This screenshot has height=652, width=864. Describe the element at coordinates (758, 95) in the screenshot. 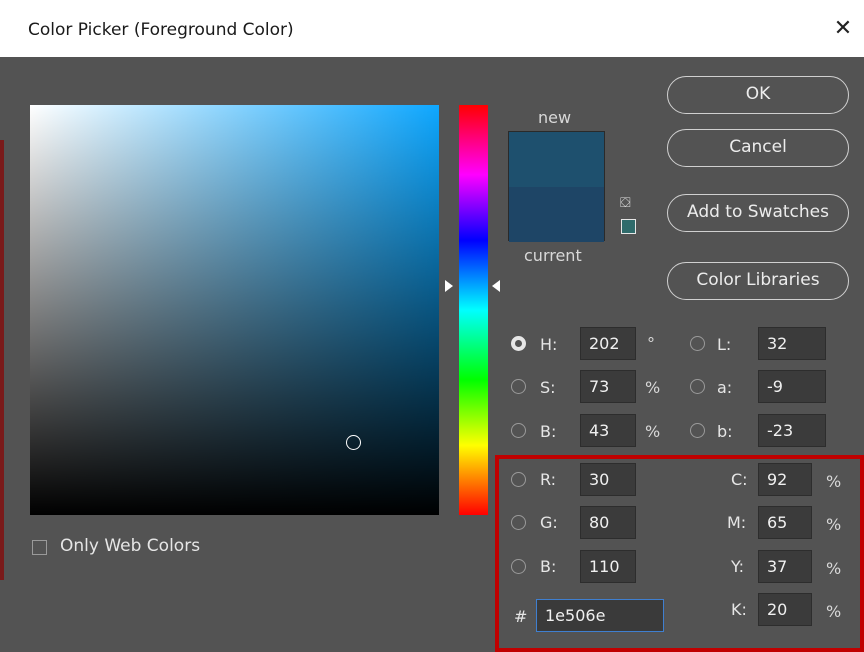

I see `ok-button: OK` at that location.